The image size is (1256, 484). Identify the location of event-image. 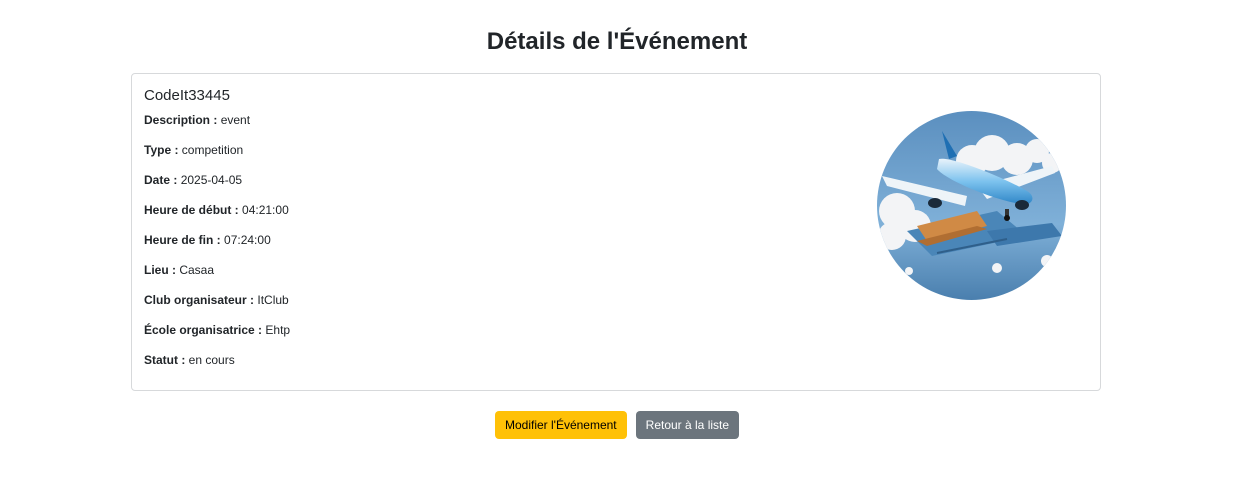
(971, 205).